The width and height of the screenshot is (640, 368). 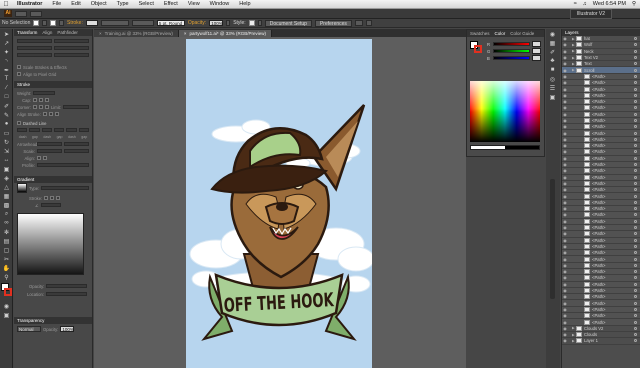 I want to click on preferences-button: Preferences, so click(x=333, y=23).